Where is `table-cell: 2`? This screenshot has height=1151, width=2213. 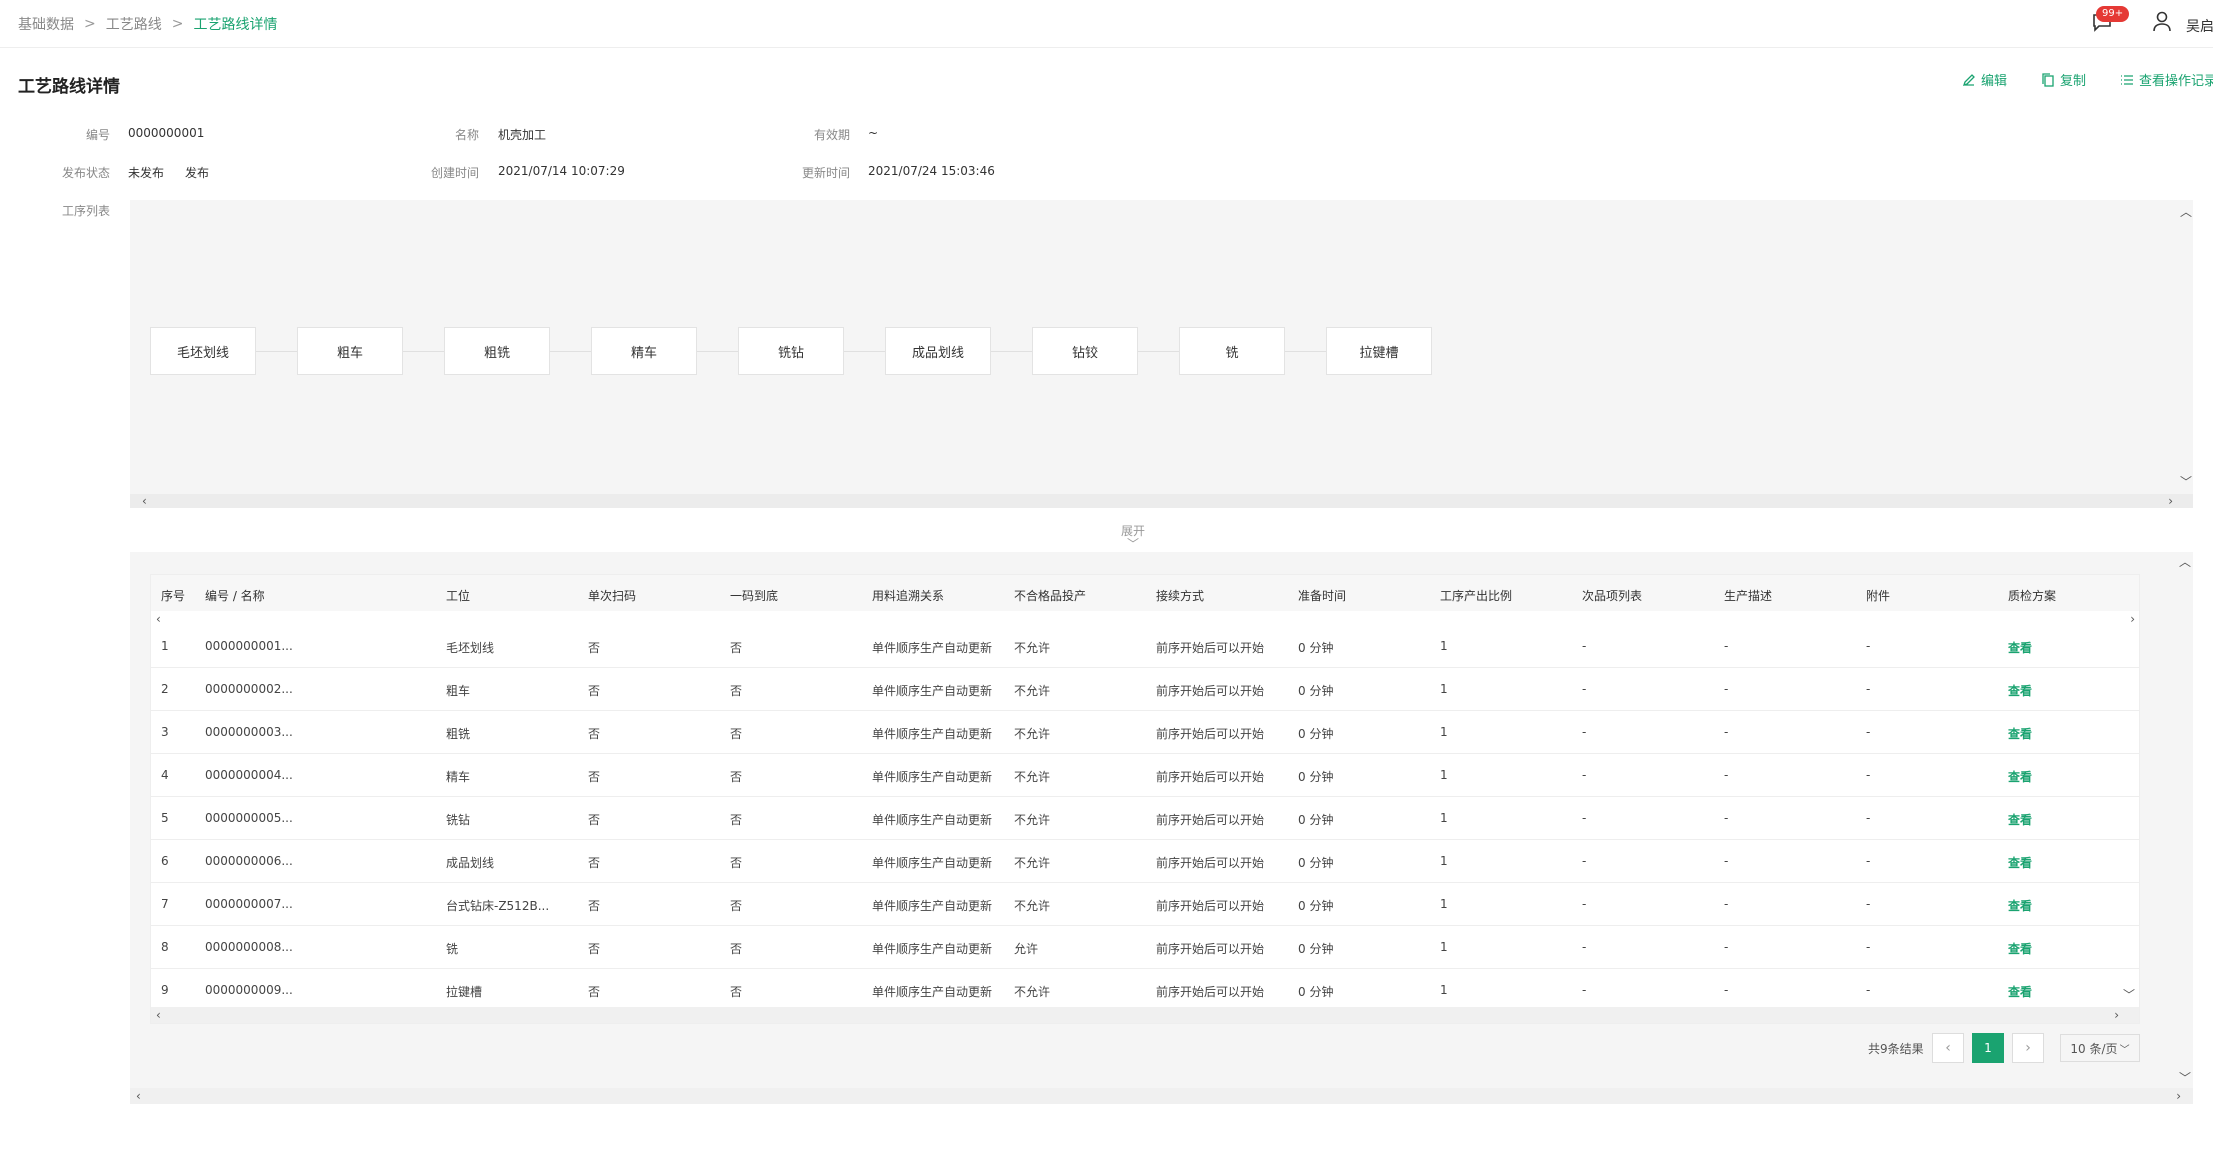
table-cell: 2 is located at coordinates (165, 689).